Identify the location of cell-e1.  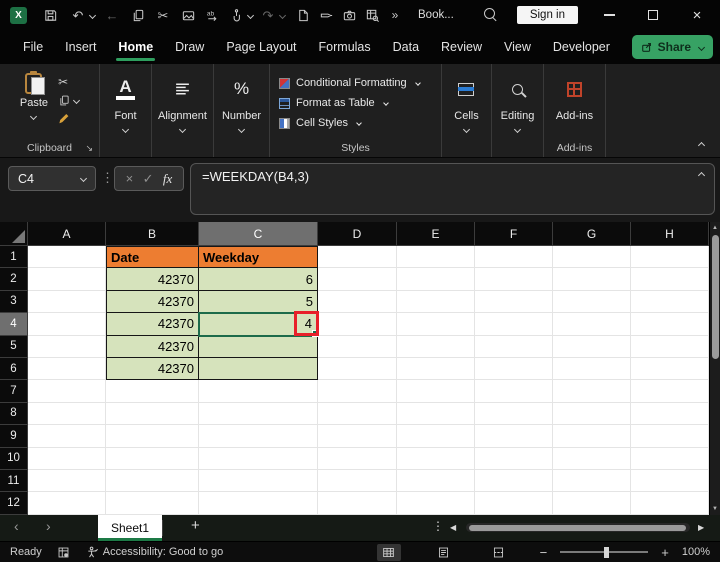
(436, 257).